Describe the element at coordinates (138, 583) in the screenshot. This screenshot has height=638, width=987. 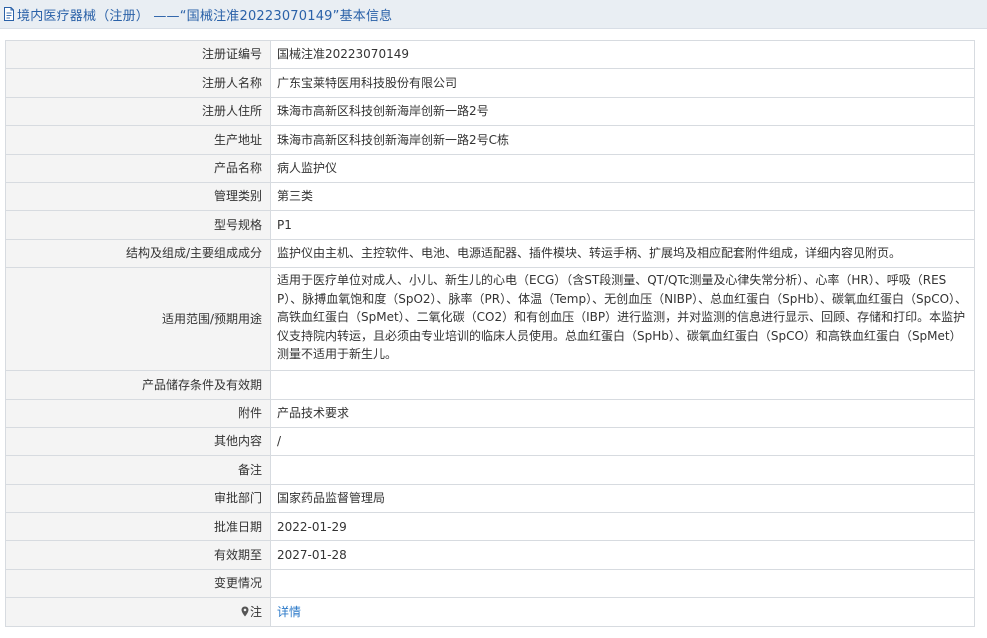
I see `row-label-change-history: 变更情况` at that location.